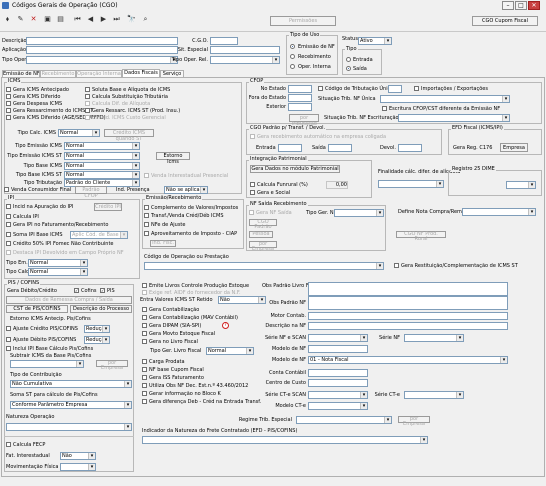  What do you see at coordinates (252, 184) in the screenshot?
I see `calcula-funrural-checkbox` at bounding box center [252, 184].